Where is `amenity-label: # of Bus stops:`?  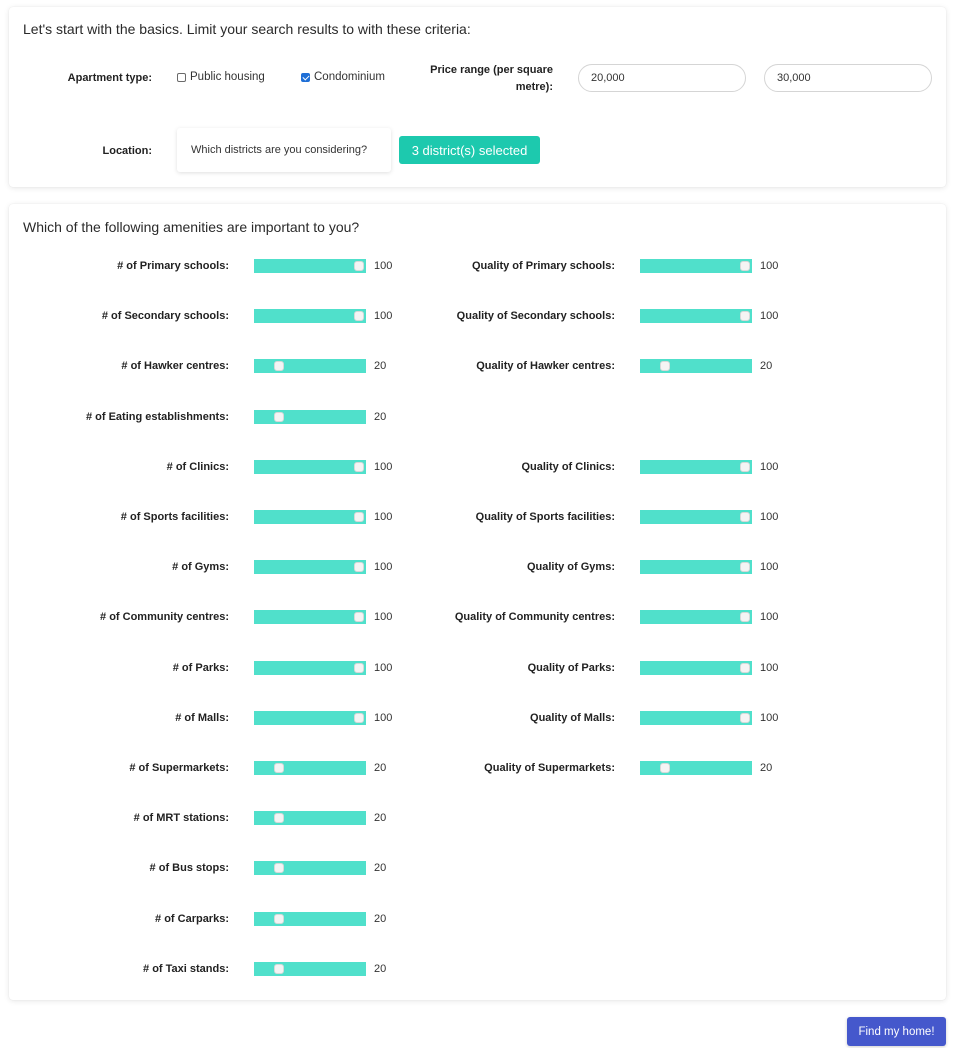
amenity-label: # of Bus stops: is located at coordinates (189, 868).